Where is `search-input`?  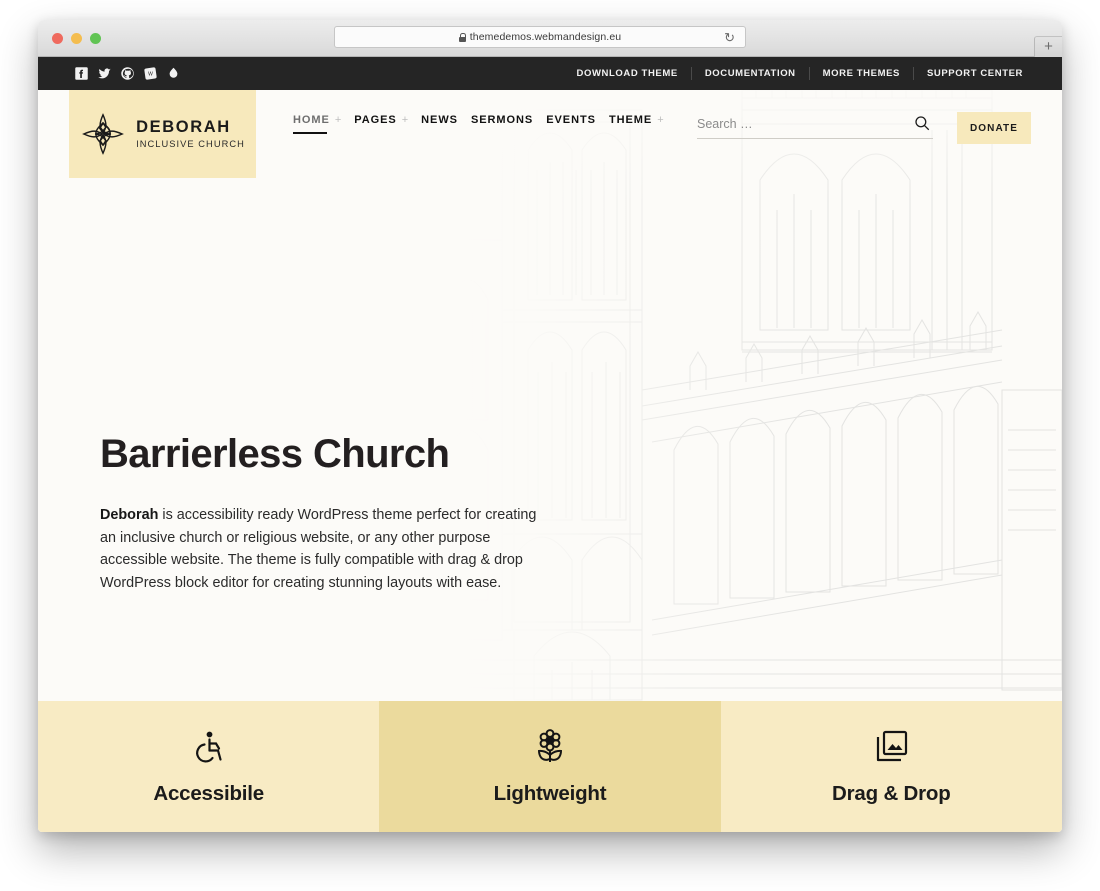
search-input is located at coordinates (797, 124).